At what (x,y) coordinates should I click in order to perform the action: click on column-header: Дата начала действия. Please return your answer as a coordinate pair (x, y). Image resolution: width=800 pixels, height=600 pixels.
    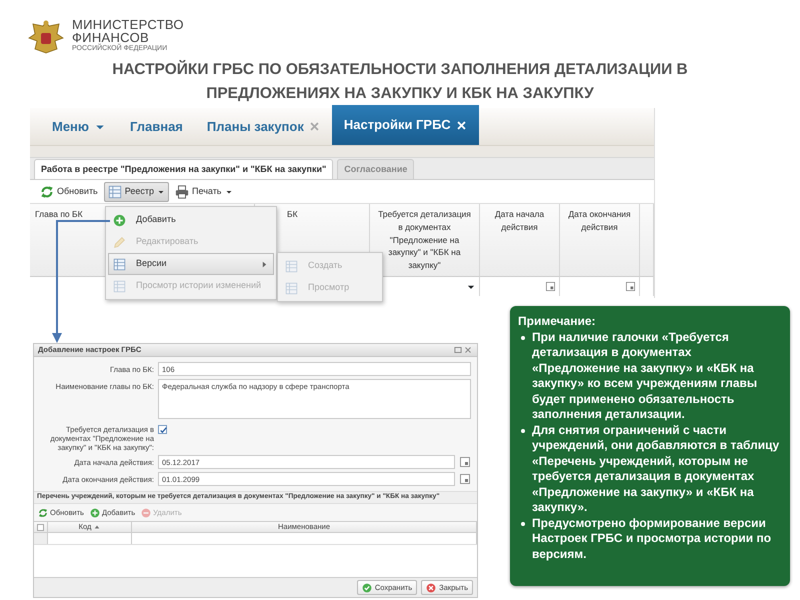
    Looking at the image, I should click on (520, 240).